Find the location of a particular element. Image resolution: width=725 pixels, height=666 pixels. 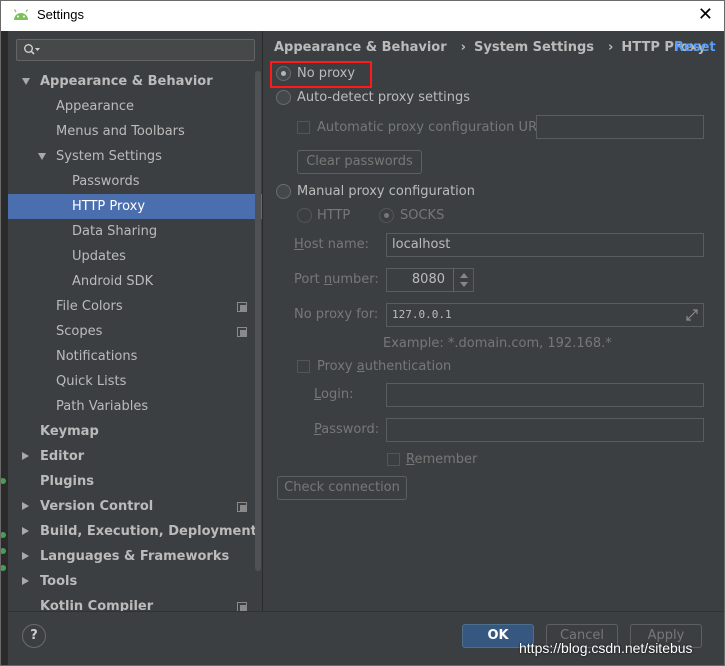

sidebar-item-http-proxy: HTTP Proxy is located at coordinates (135, 206).